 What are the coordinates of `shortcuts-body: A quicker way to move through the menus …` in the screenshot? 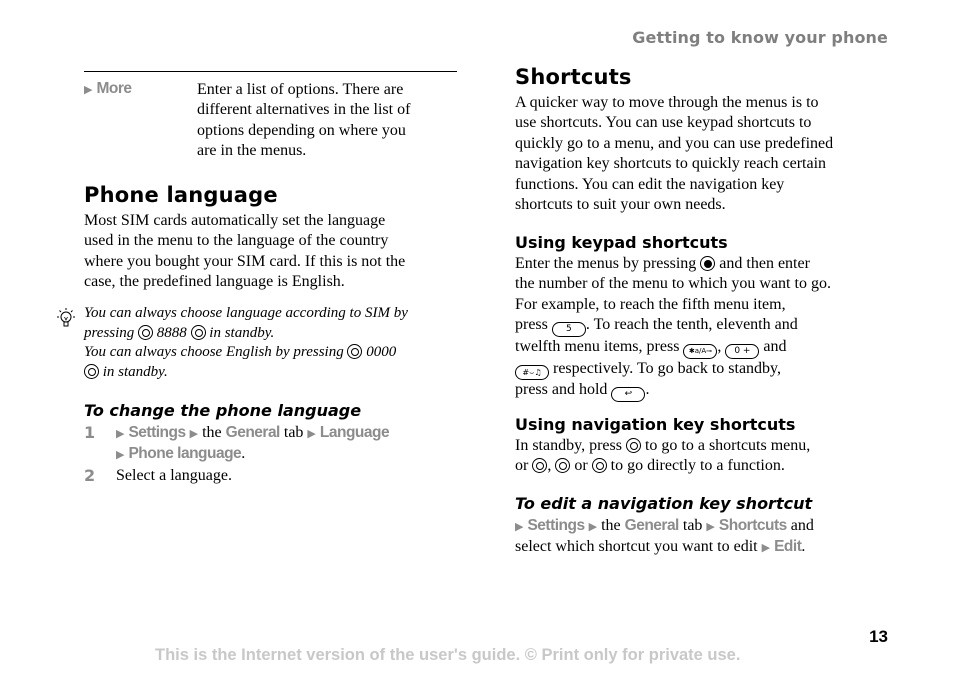 It's located at (705, 154).